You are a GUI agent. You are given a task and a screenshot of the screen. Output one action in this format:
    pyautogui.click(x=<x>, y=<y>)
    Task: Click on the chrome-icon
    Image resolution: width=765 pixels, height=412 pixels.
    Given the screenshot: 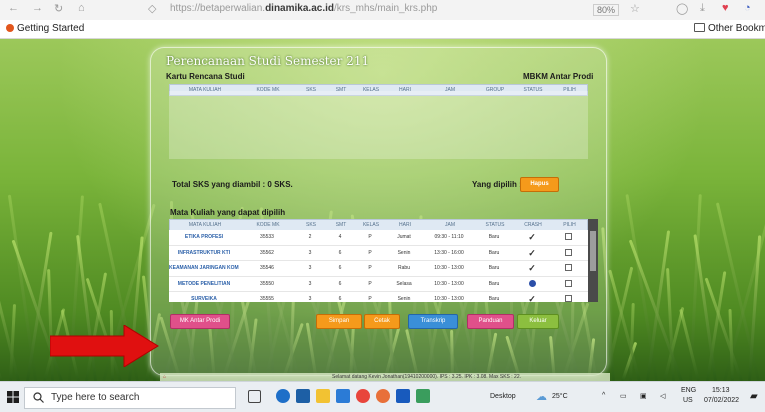 What is the action you would take?
    pyautogui.click(x=363, y=396)
    